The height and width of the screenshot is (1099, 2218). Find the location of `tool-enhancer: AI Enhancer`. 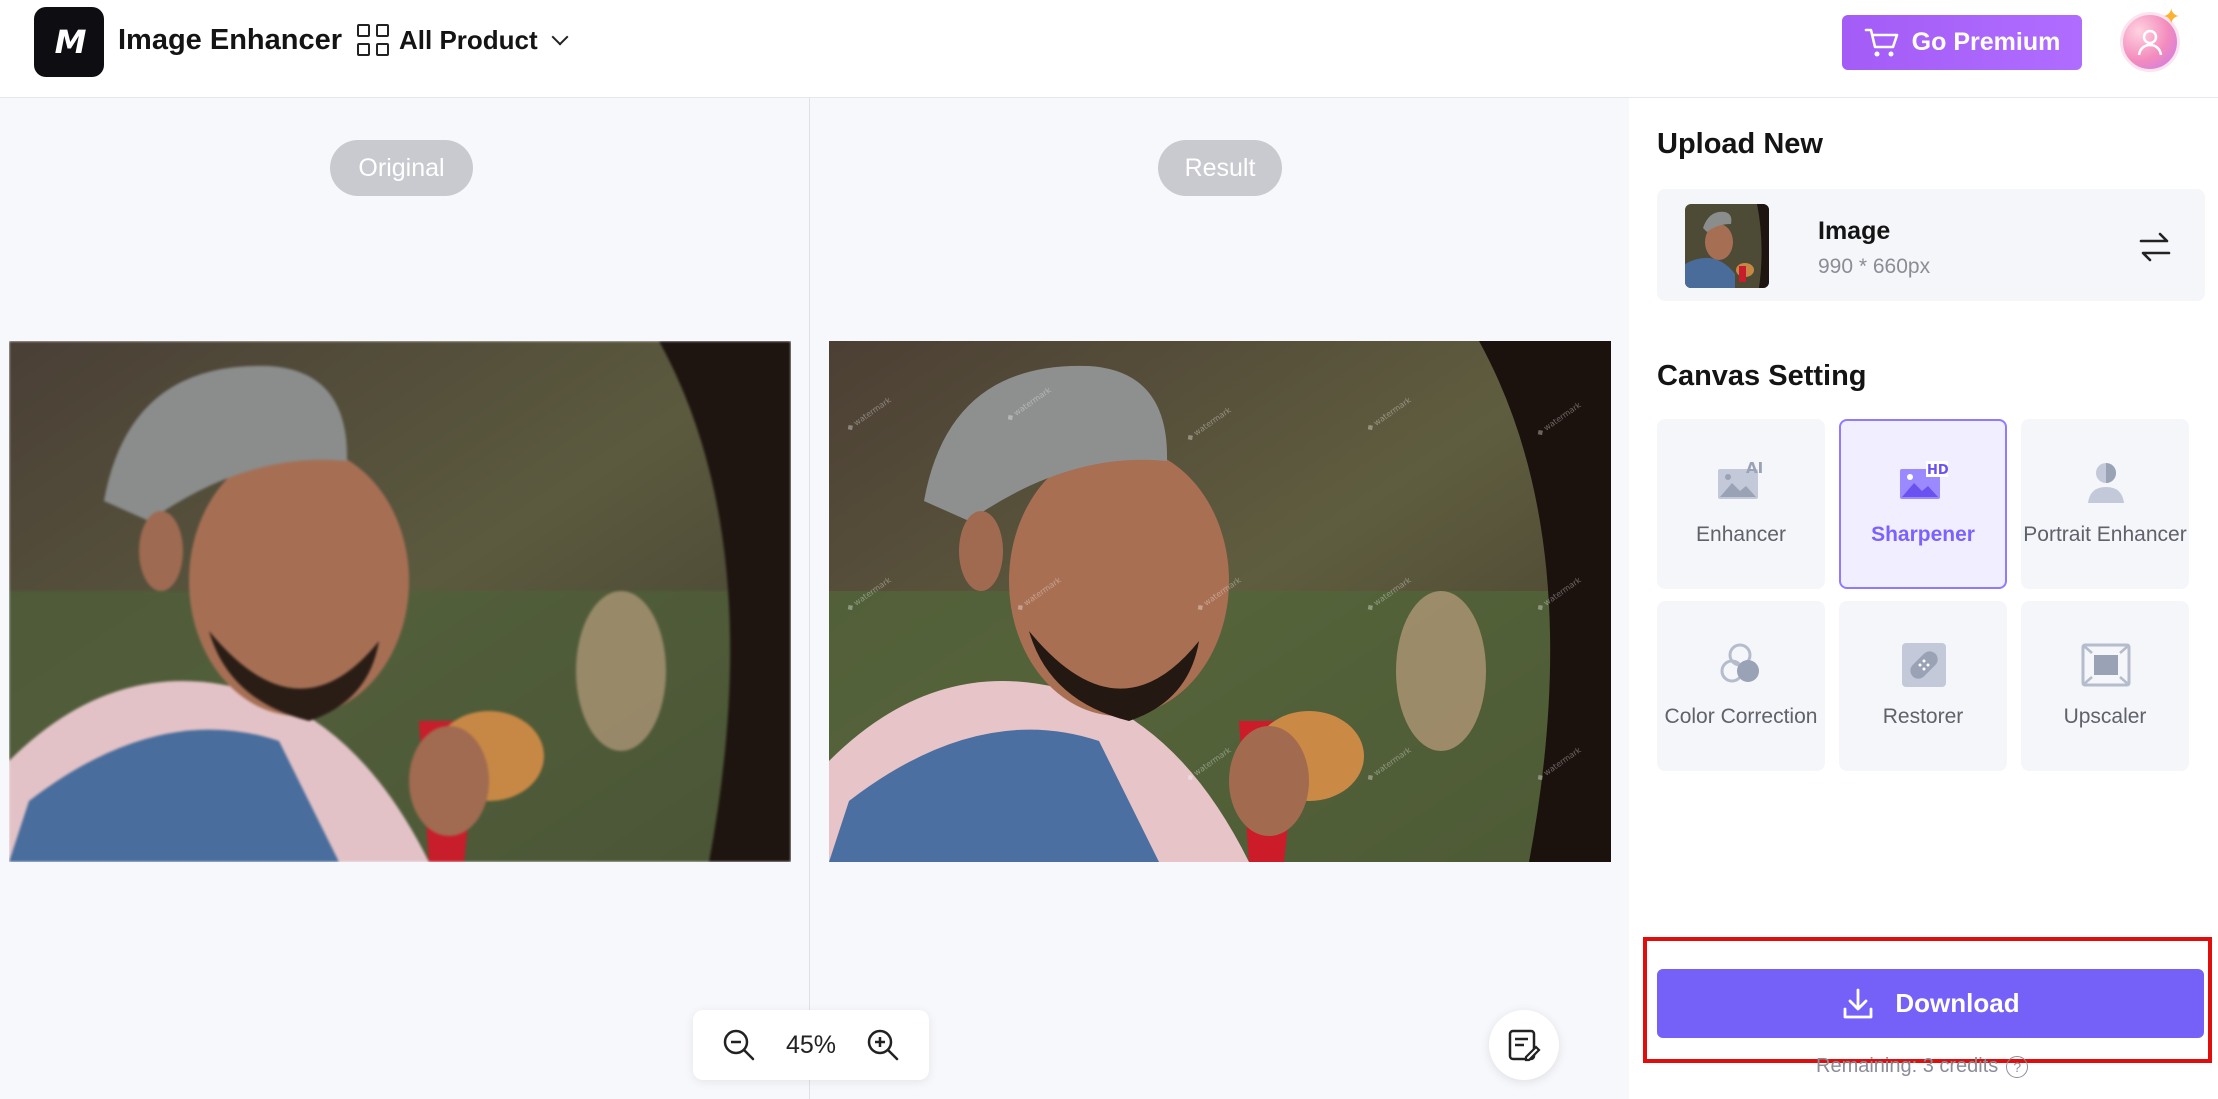

tool-enhancer: AI Enhancer is located at coordinates (1741, 504).